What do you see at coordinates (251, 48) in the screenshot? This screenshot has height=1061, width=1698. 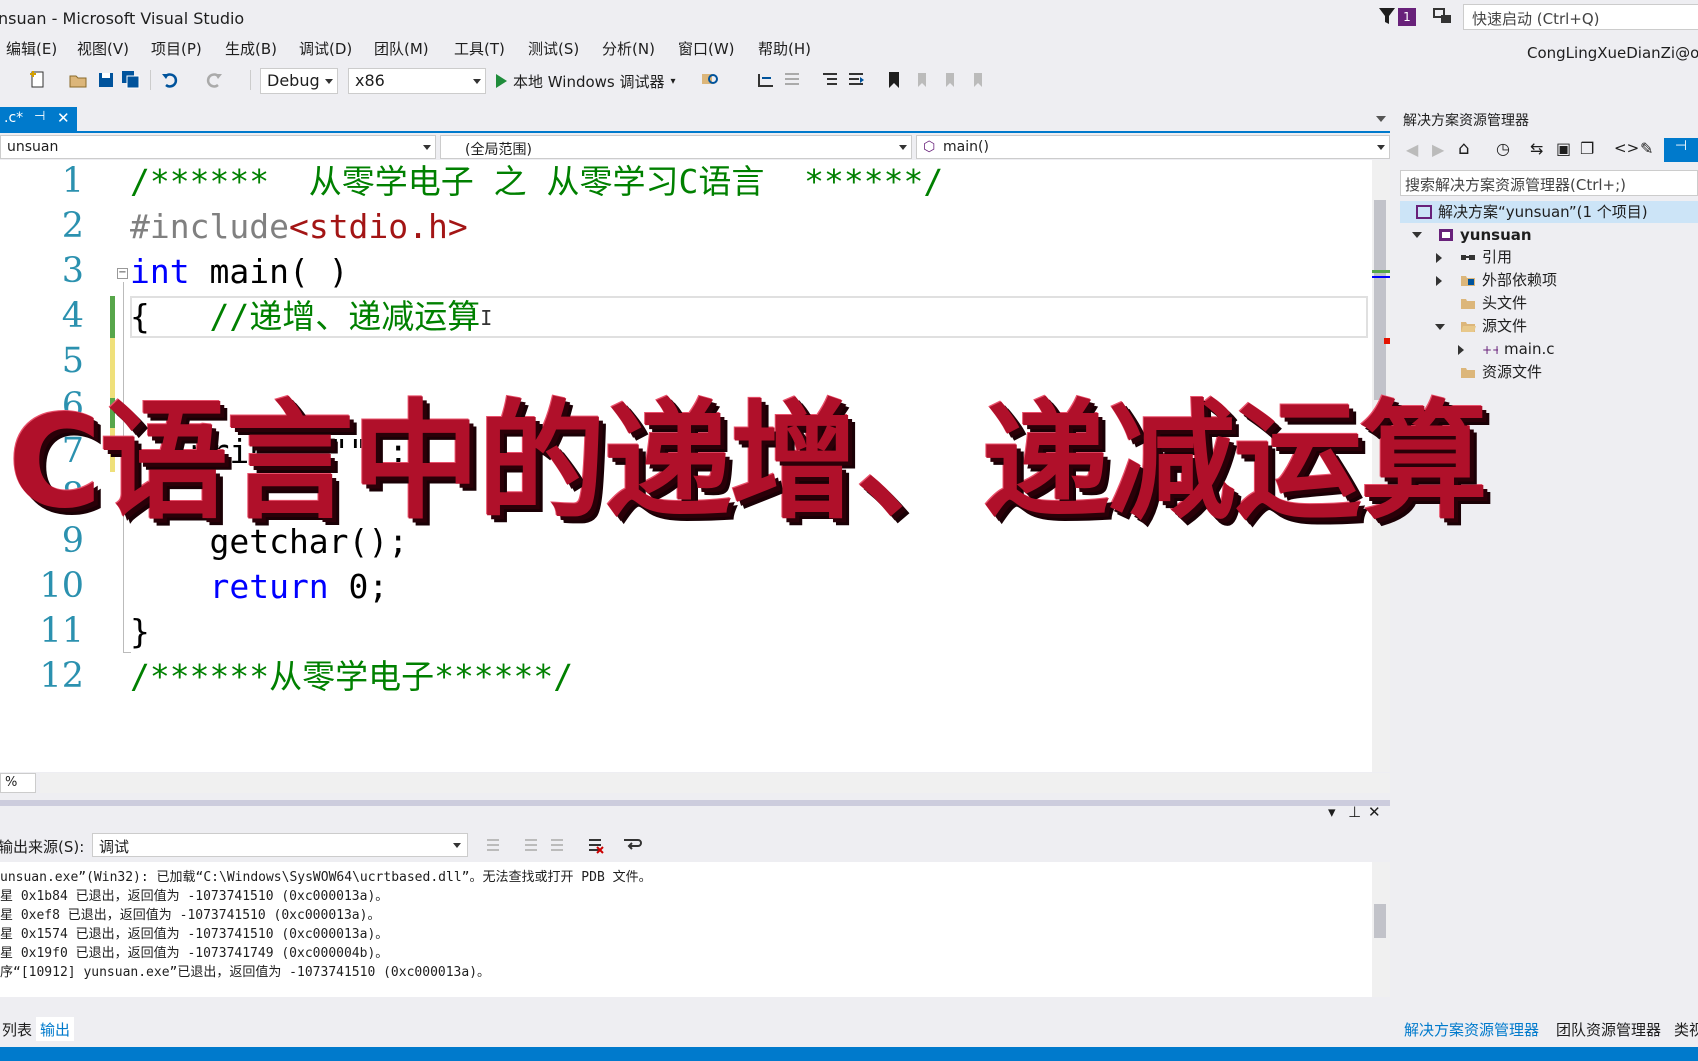 I see `menu-build: 生成(B)` at bounding box center [251, 48].